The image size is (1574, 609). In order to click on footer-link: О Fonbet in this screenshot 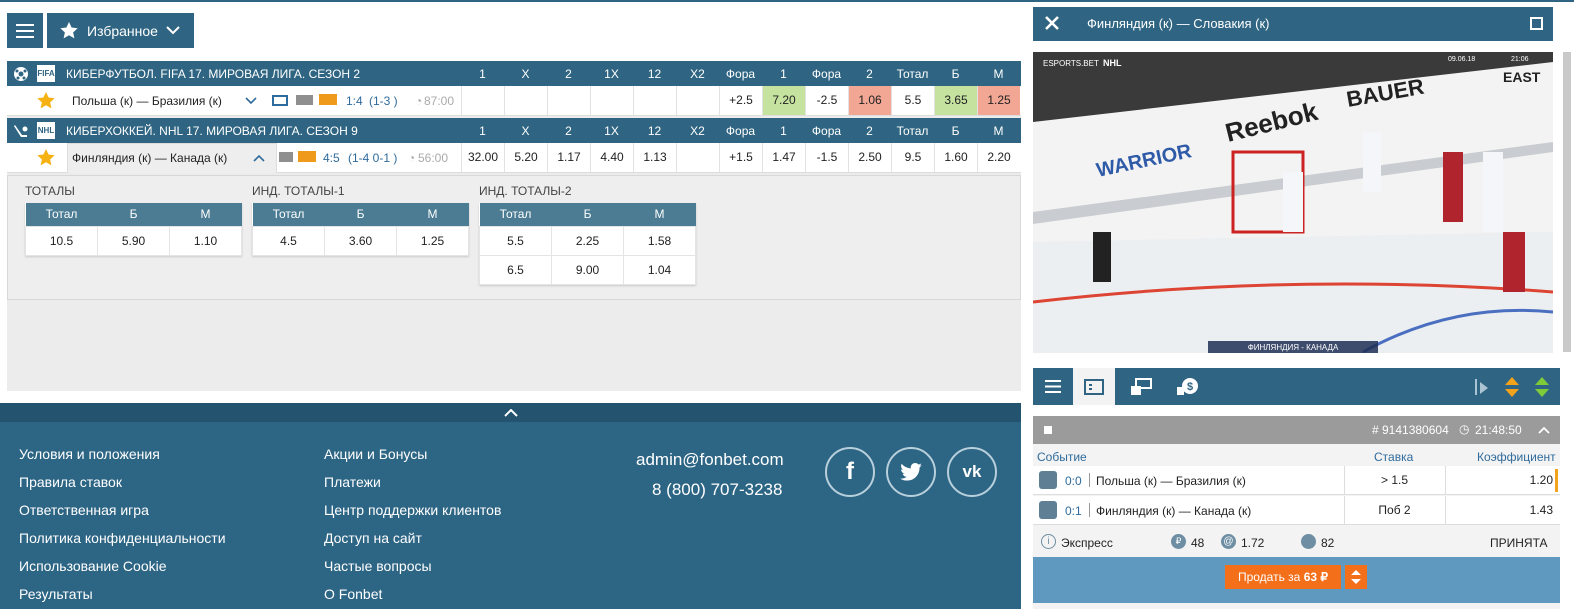, I will do `click(353, 594)`.